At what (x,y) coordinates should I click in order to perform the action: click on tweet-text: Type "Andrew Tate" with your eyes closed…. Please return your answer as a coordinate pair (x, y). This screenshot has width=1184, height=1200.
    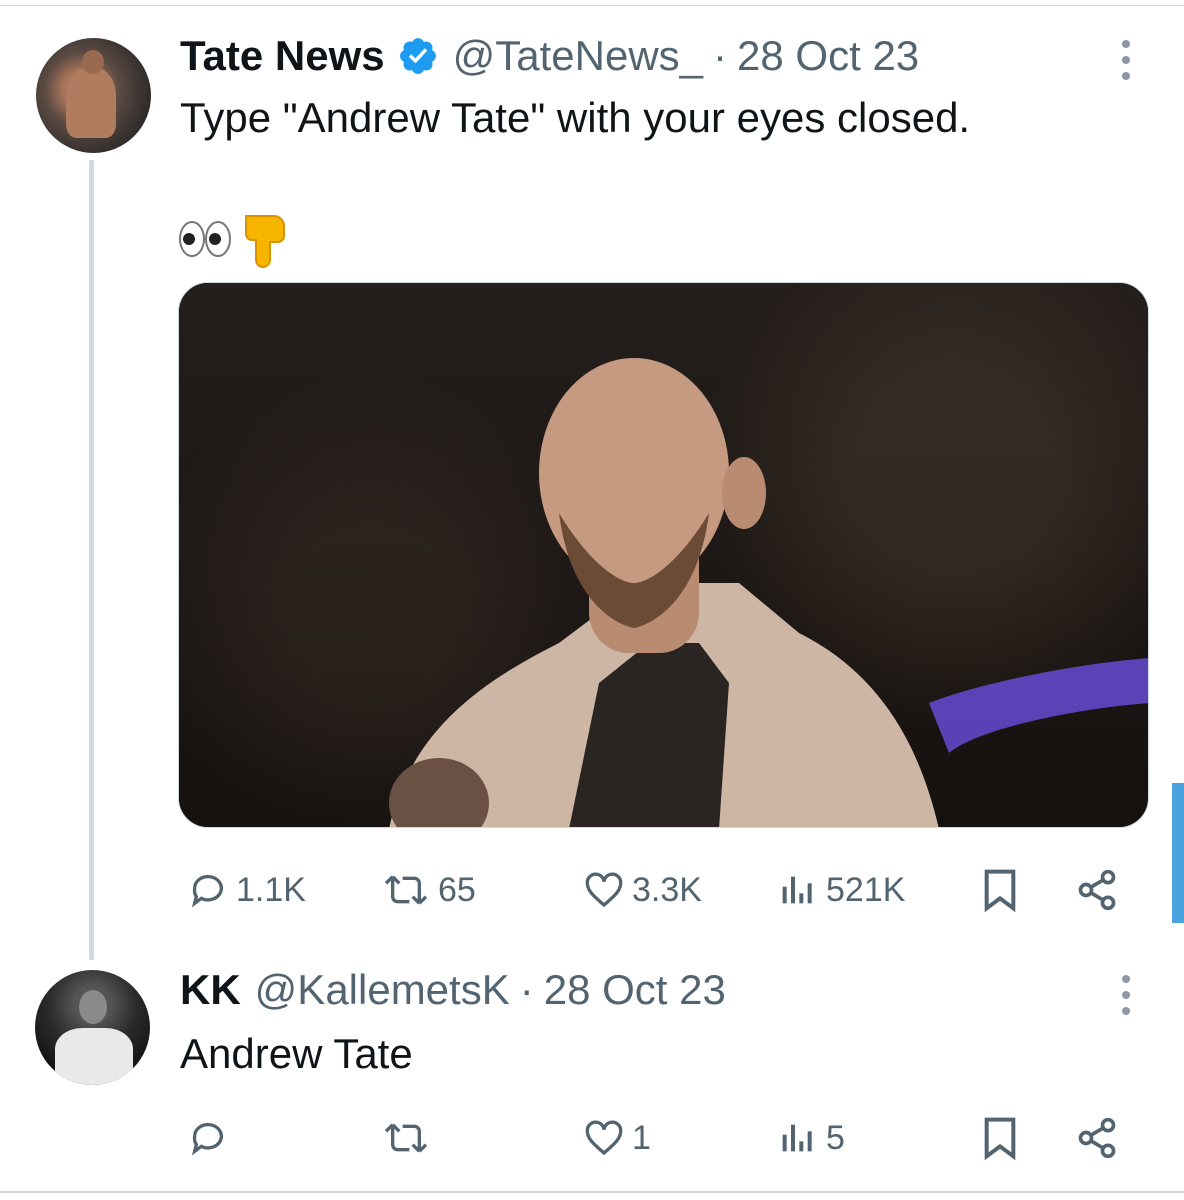
    Looking at the image, I should click on (575, 117).